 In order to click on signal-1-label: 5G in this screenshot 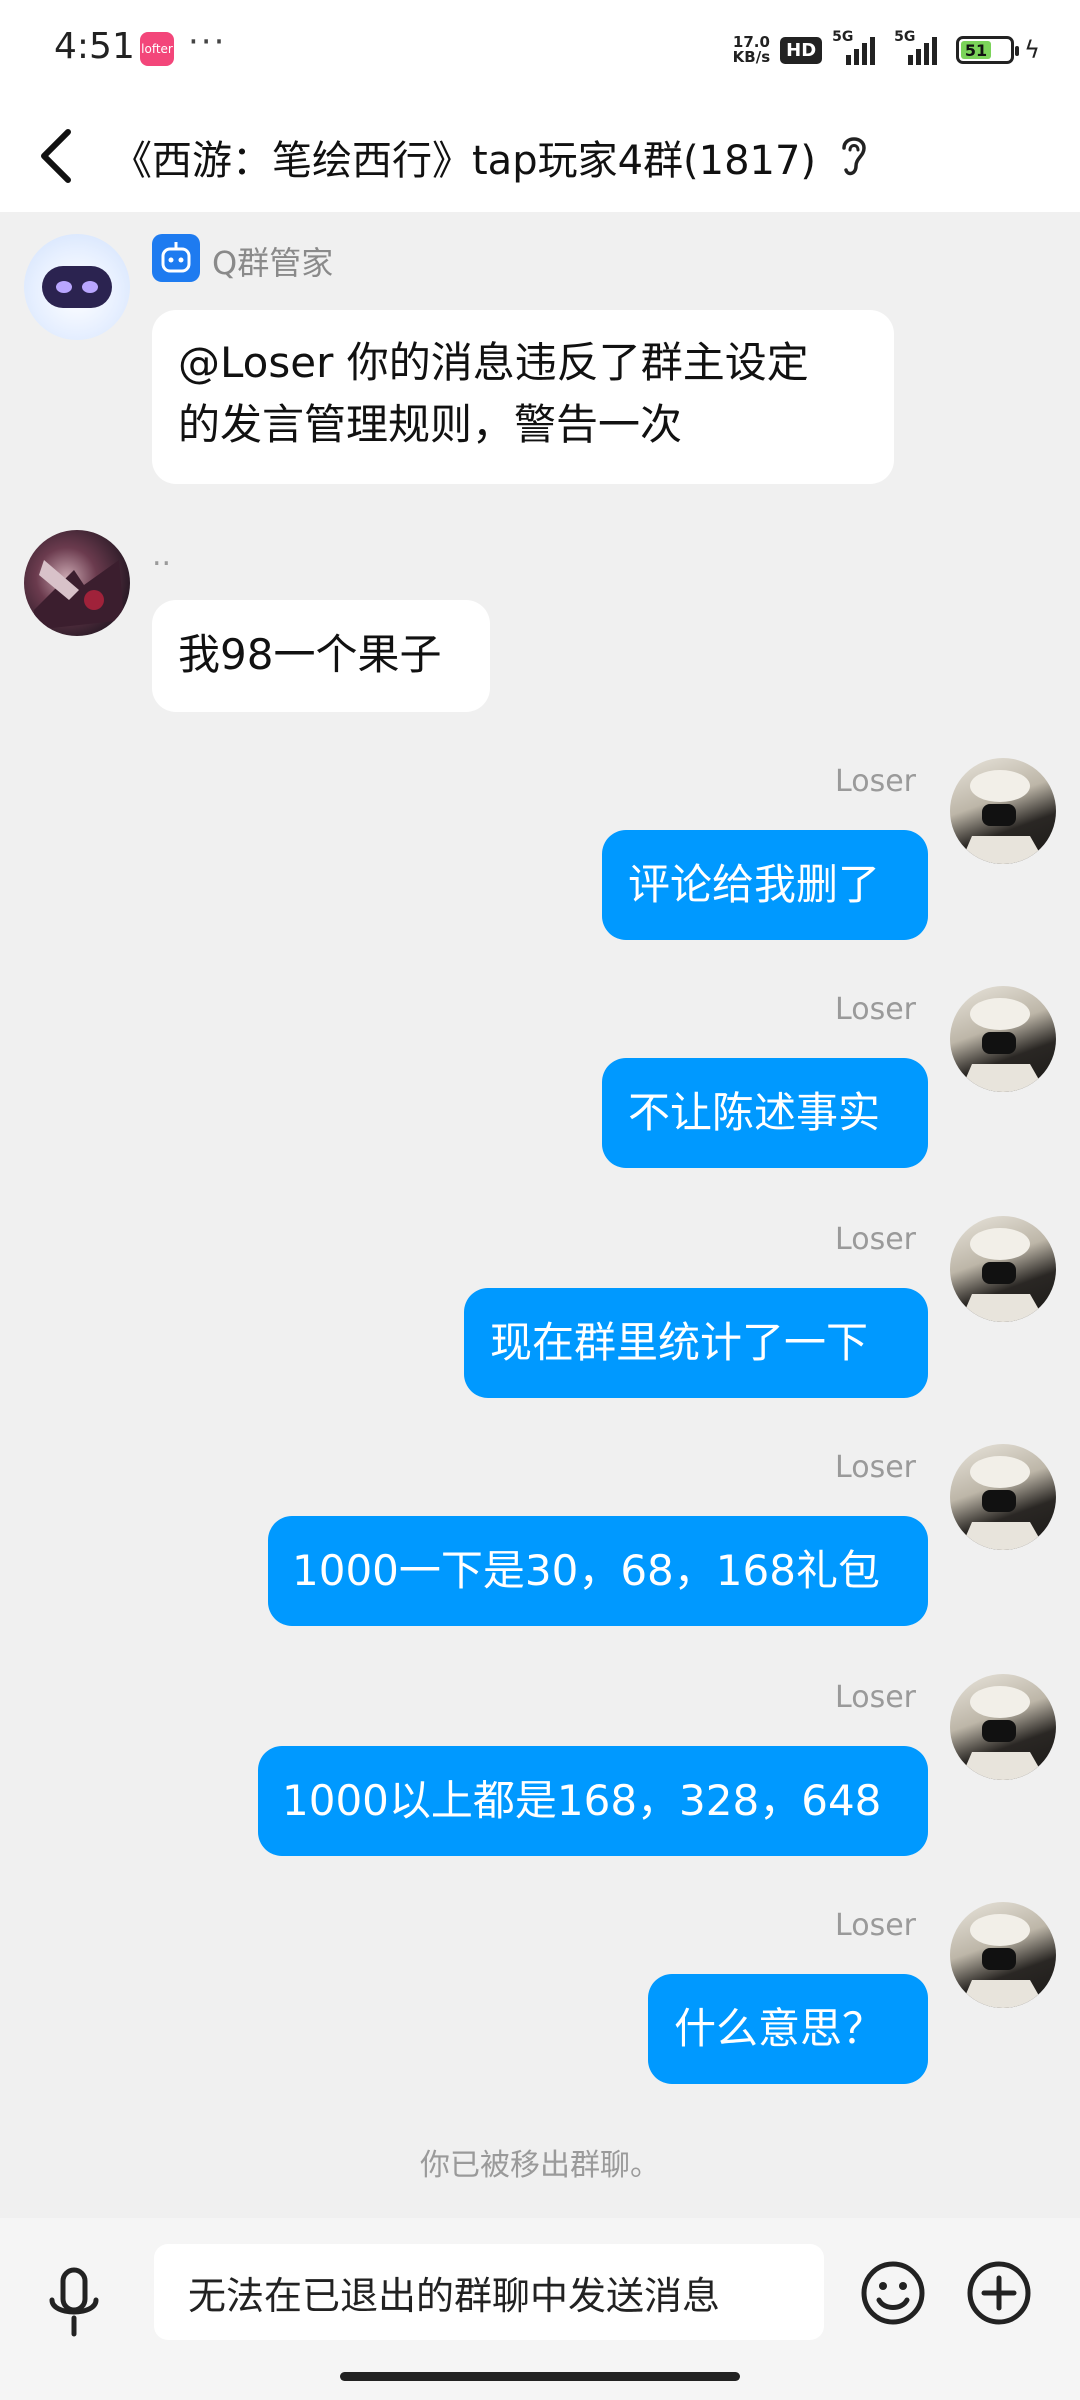, I will do `click(843, 37)`.